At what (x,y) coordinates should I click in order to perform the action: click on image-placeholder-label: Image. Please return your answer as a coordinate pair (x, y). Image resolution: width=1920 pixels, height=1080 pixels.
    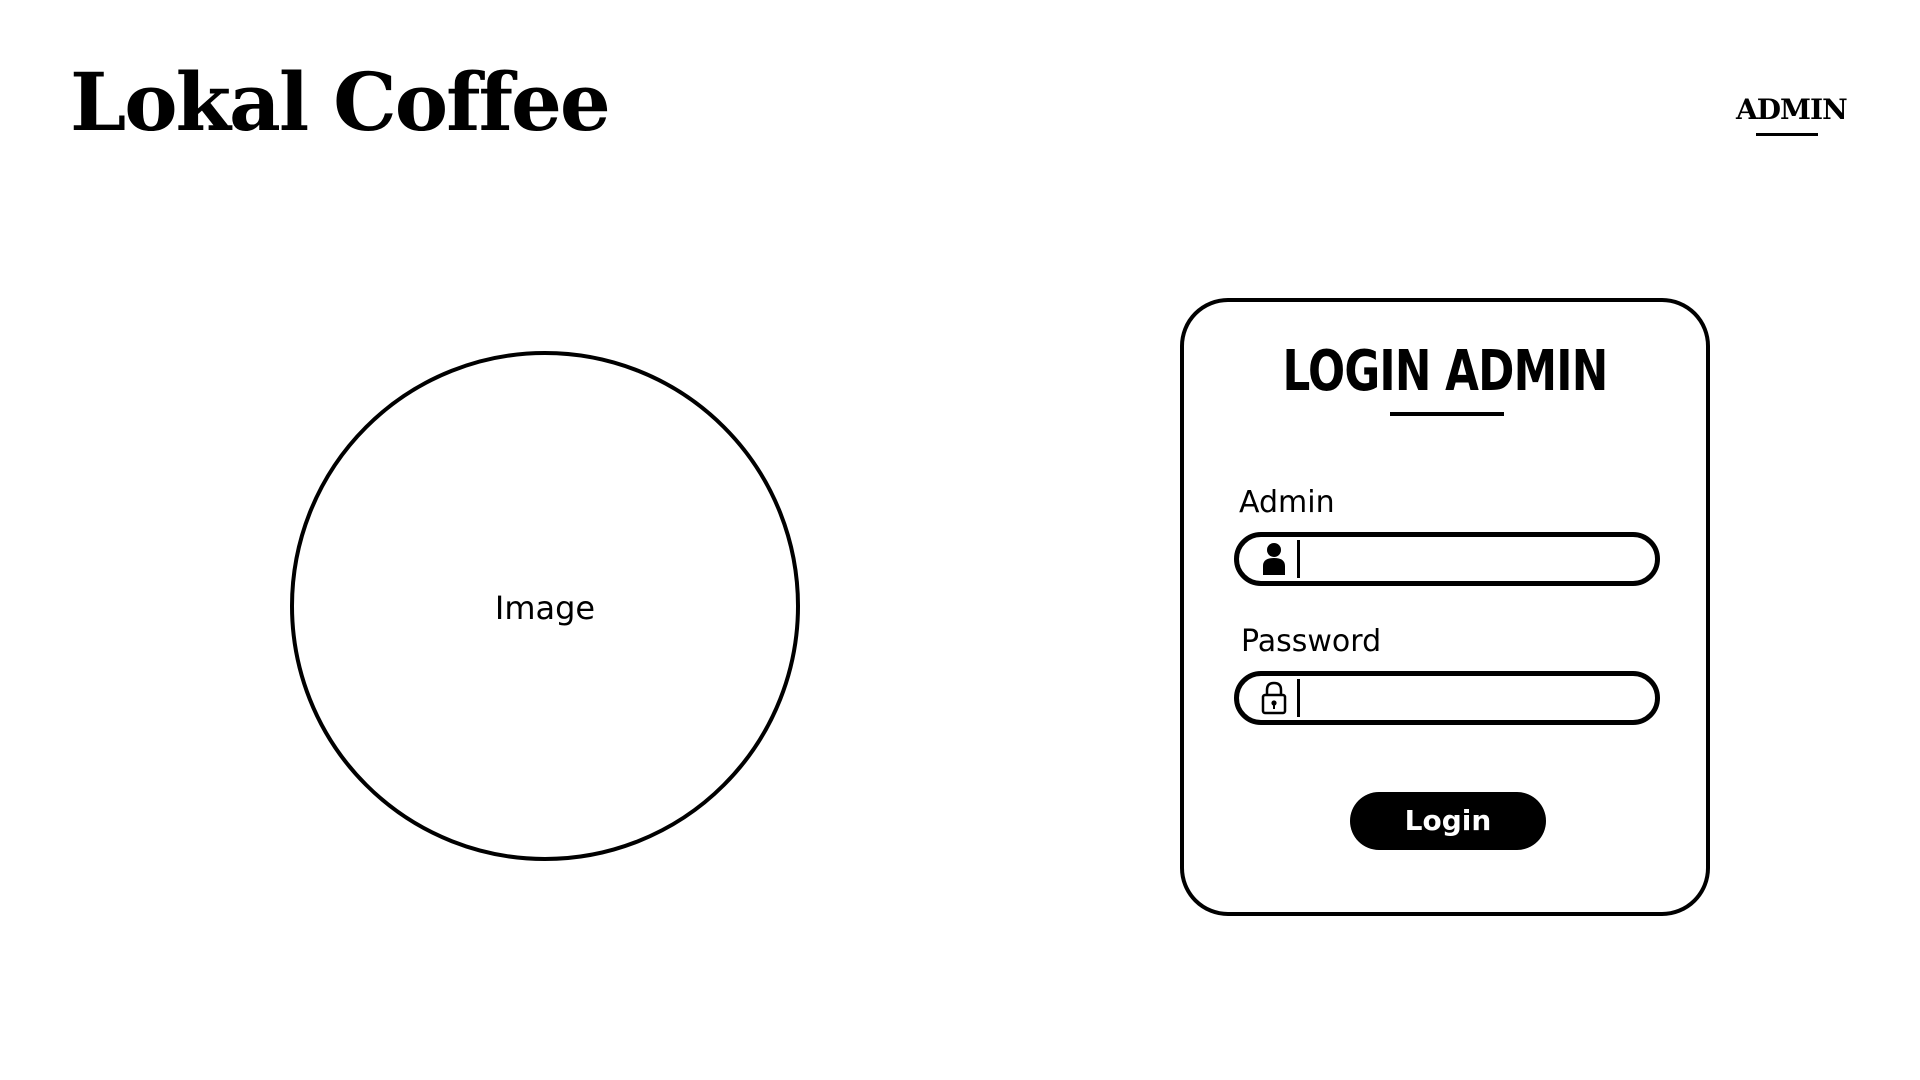
    Looking at the image, I should click on (545, 608).